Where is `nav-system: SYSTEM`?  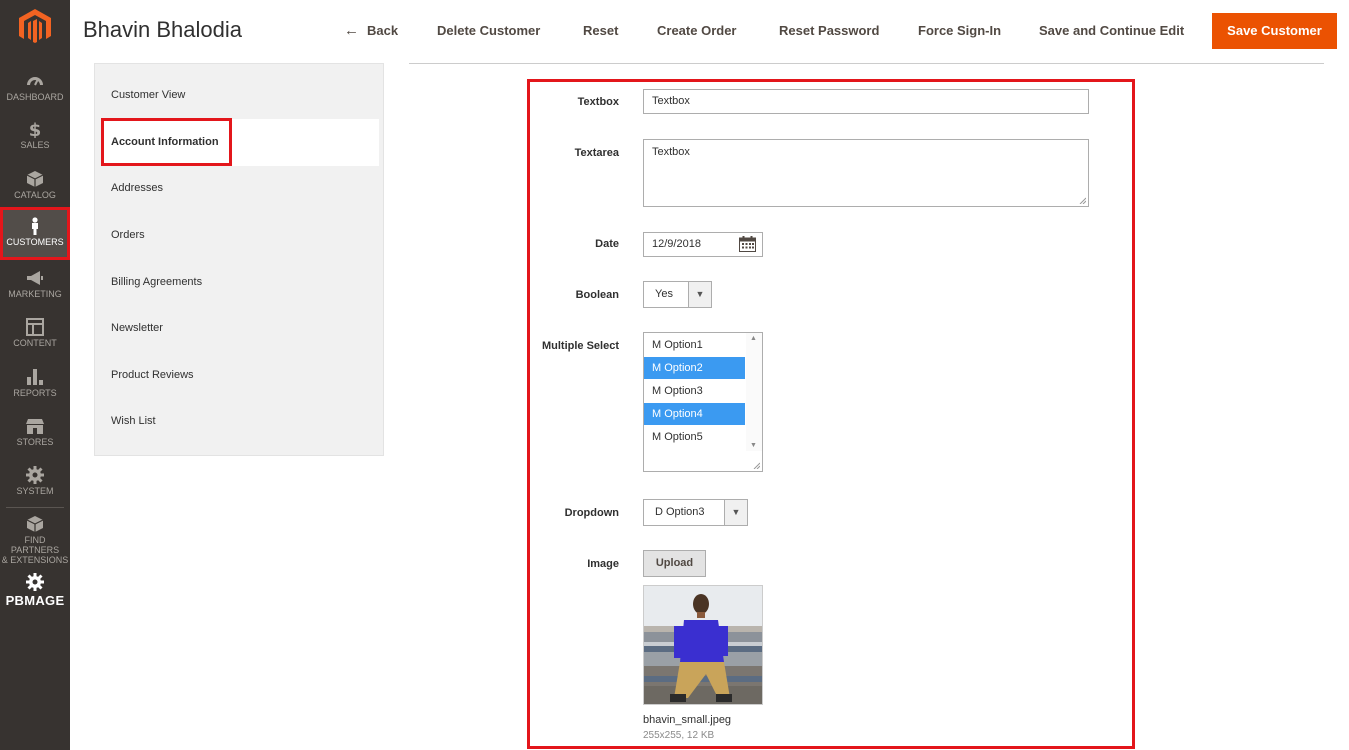 nav-system: SYSTEM is located at coordinates (35, 491).